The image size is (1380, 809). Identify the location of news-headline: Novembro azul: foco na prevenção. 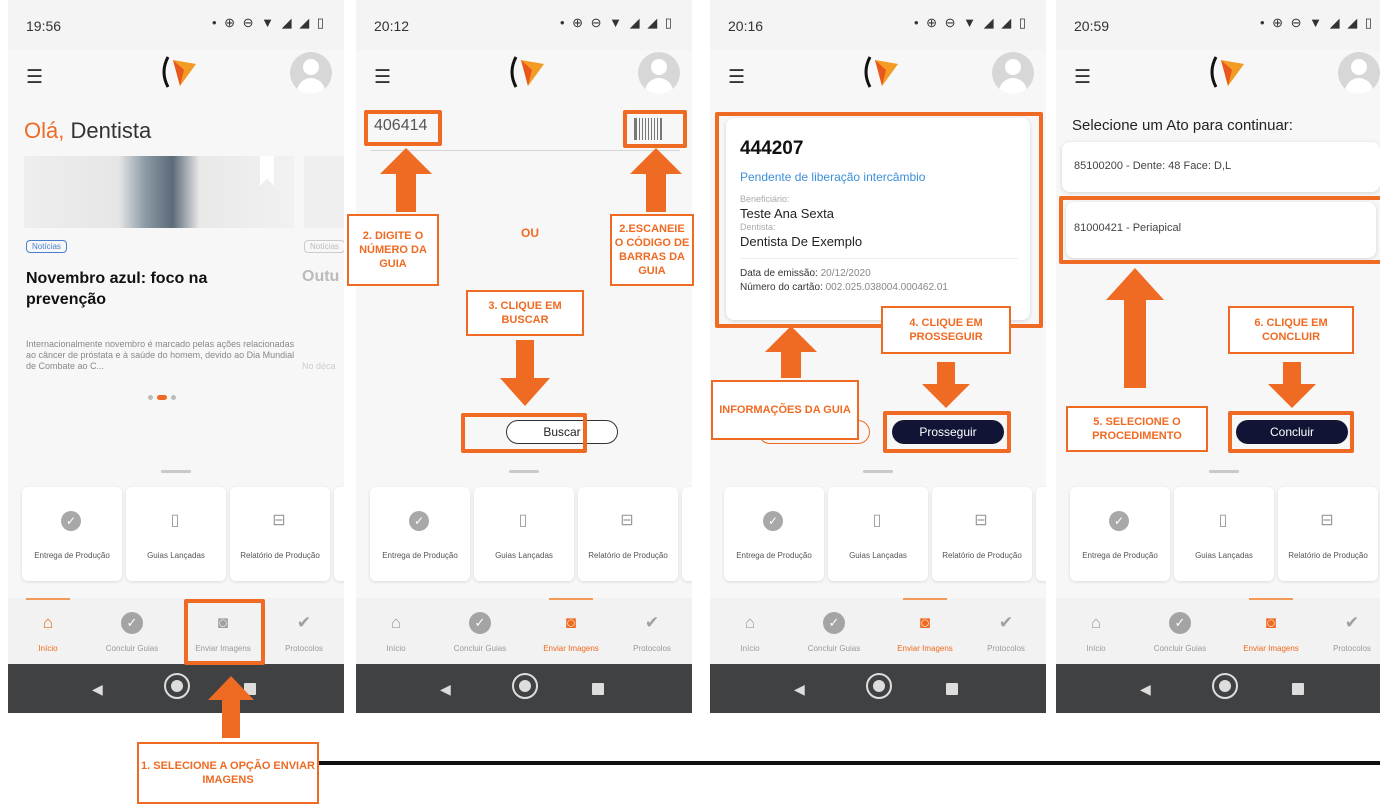
(146, 289).